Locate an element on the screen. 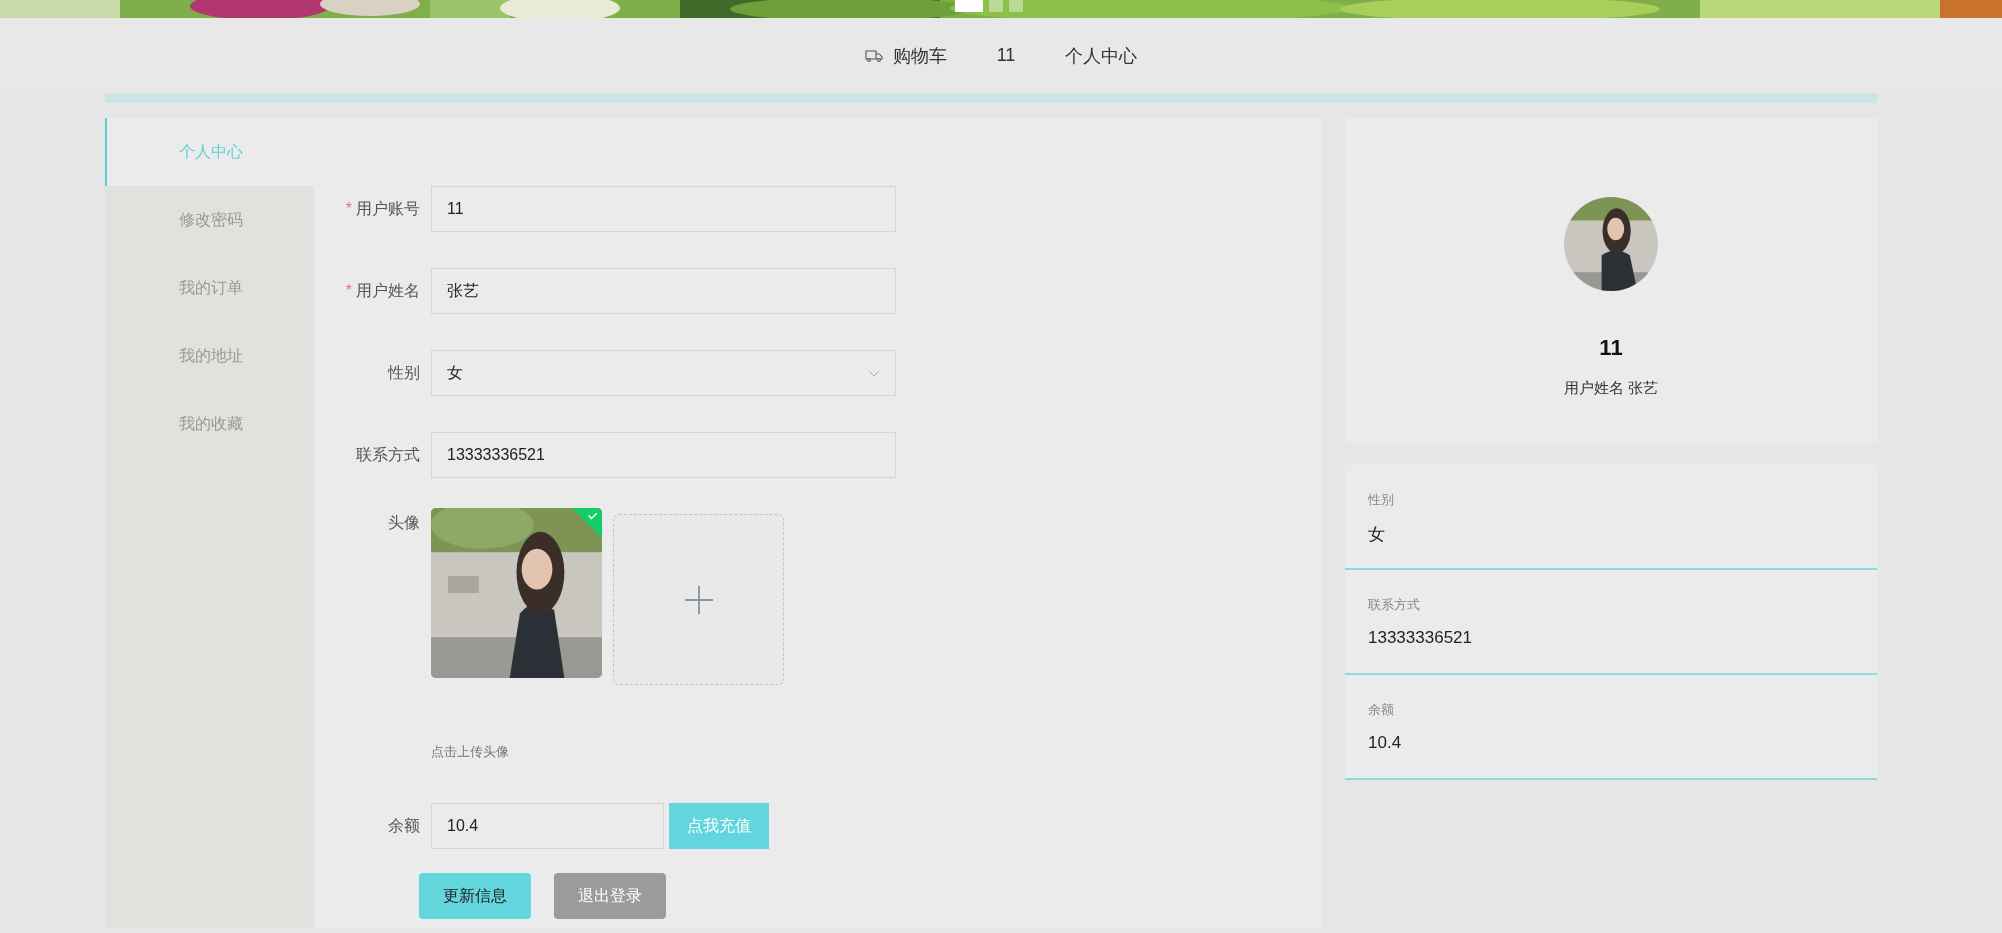 This screenshot has width=2002, height=933. detail-value: 女 is located at coordinates (1377, 535).